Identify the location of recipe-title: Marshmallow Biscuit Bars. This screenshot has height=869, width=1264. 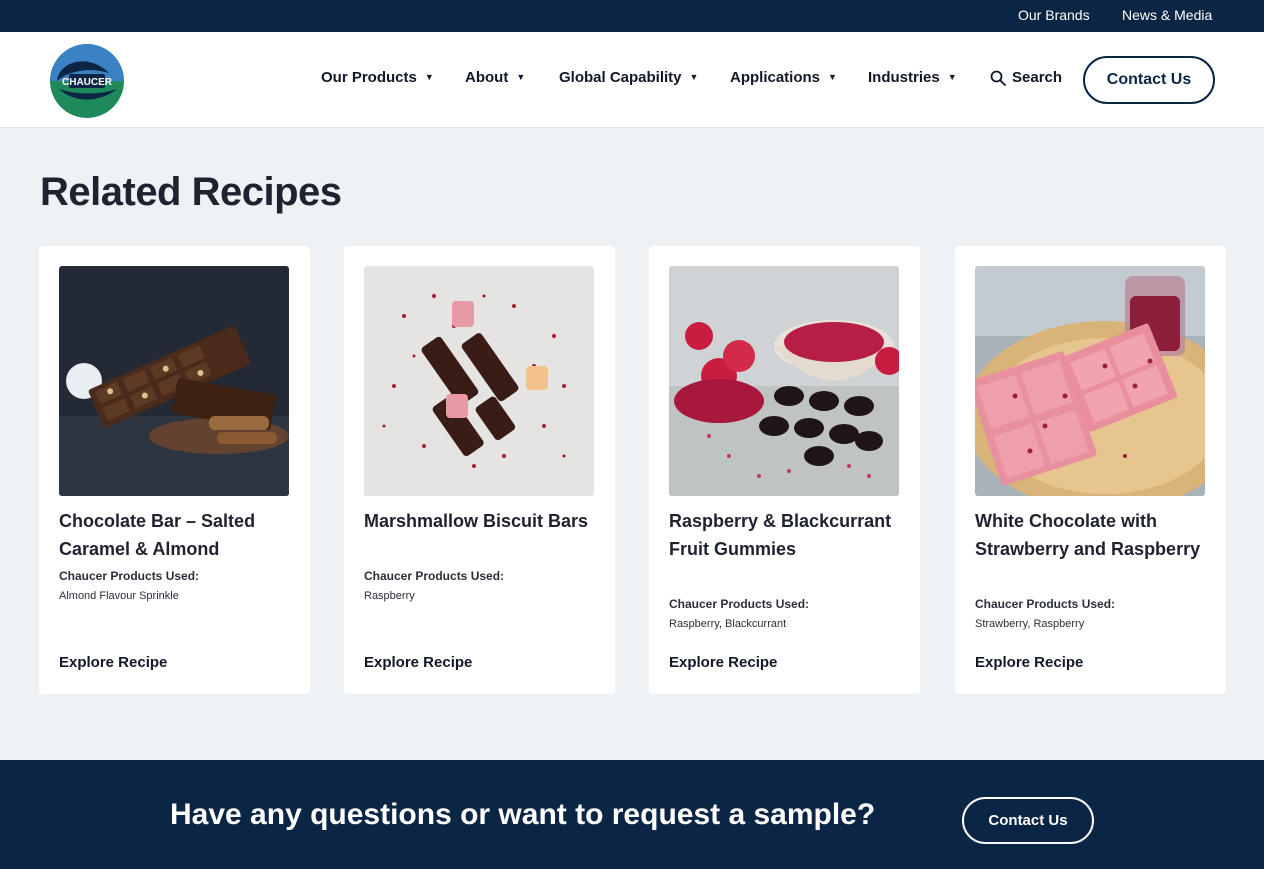
(481, 521).